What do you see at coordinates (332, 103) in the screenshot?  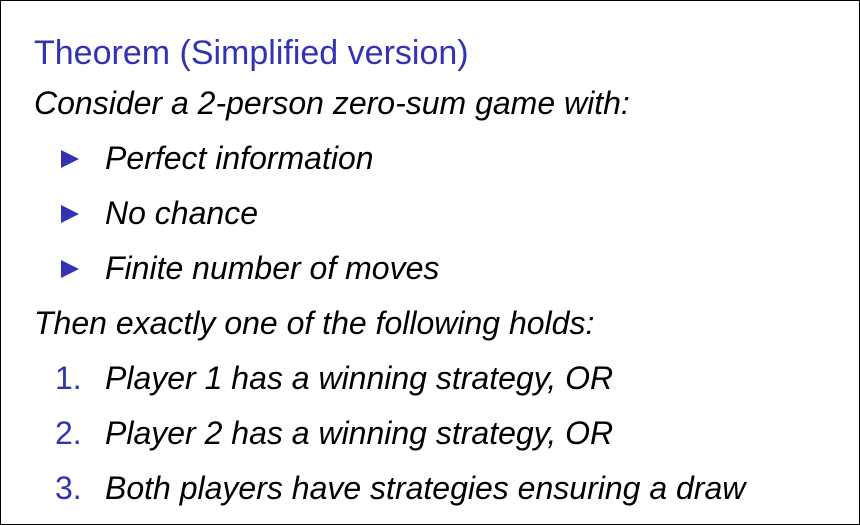 I see `theorem-intro: Consider a 2-person zero-sum game with:` at bounding box center [332, 103].